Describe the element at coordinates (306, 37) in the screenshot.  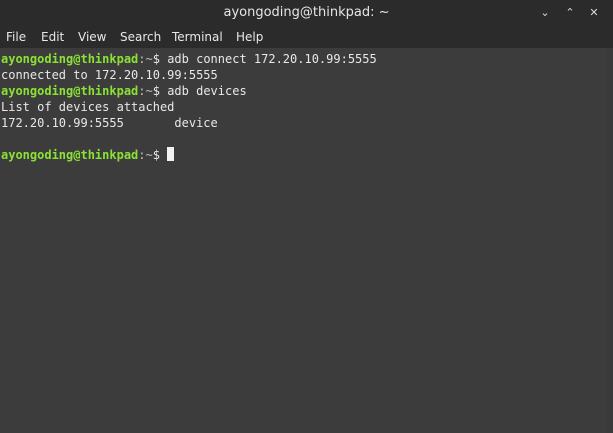
I see `menu-bar: File Edit View Search Terminal Help` at that location.